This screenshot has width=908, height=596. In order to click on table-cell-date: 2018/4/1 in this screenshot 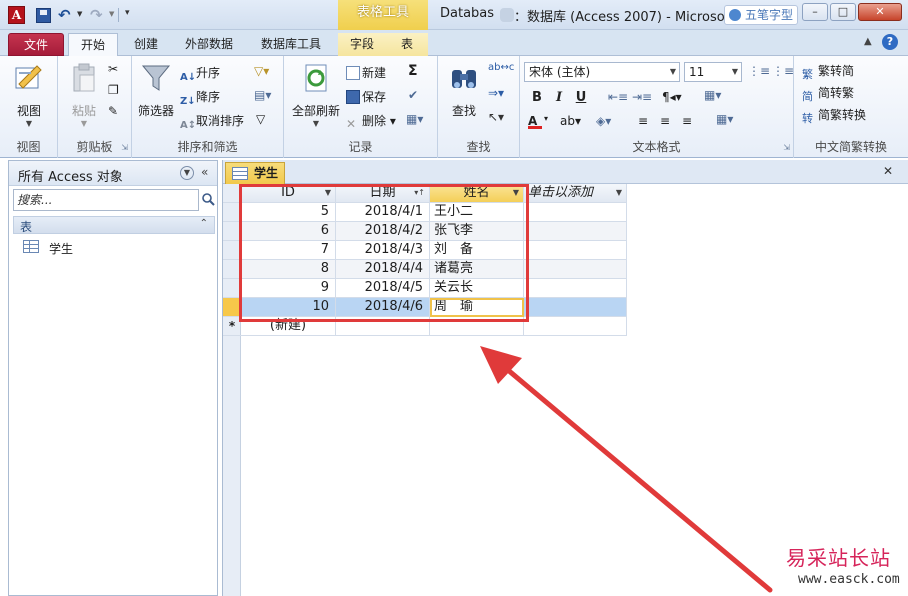, I will do `click(383, 212)`.